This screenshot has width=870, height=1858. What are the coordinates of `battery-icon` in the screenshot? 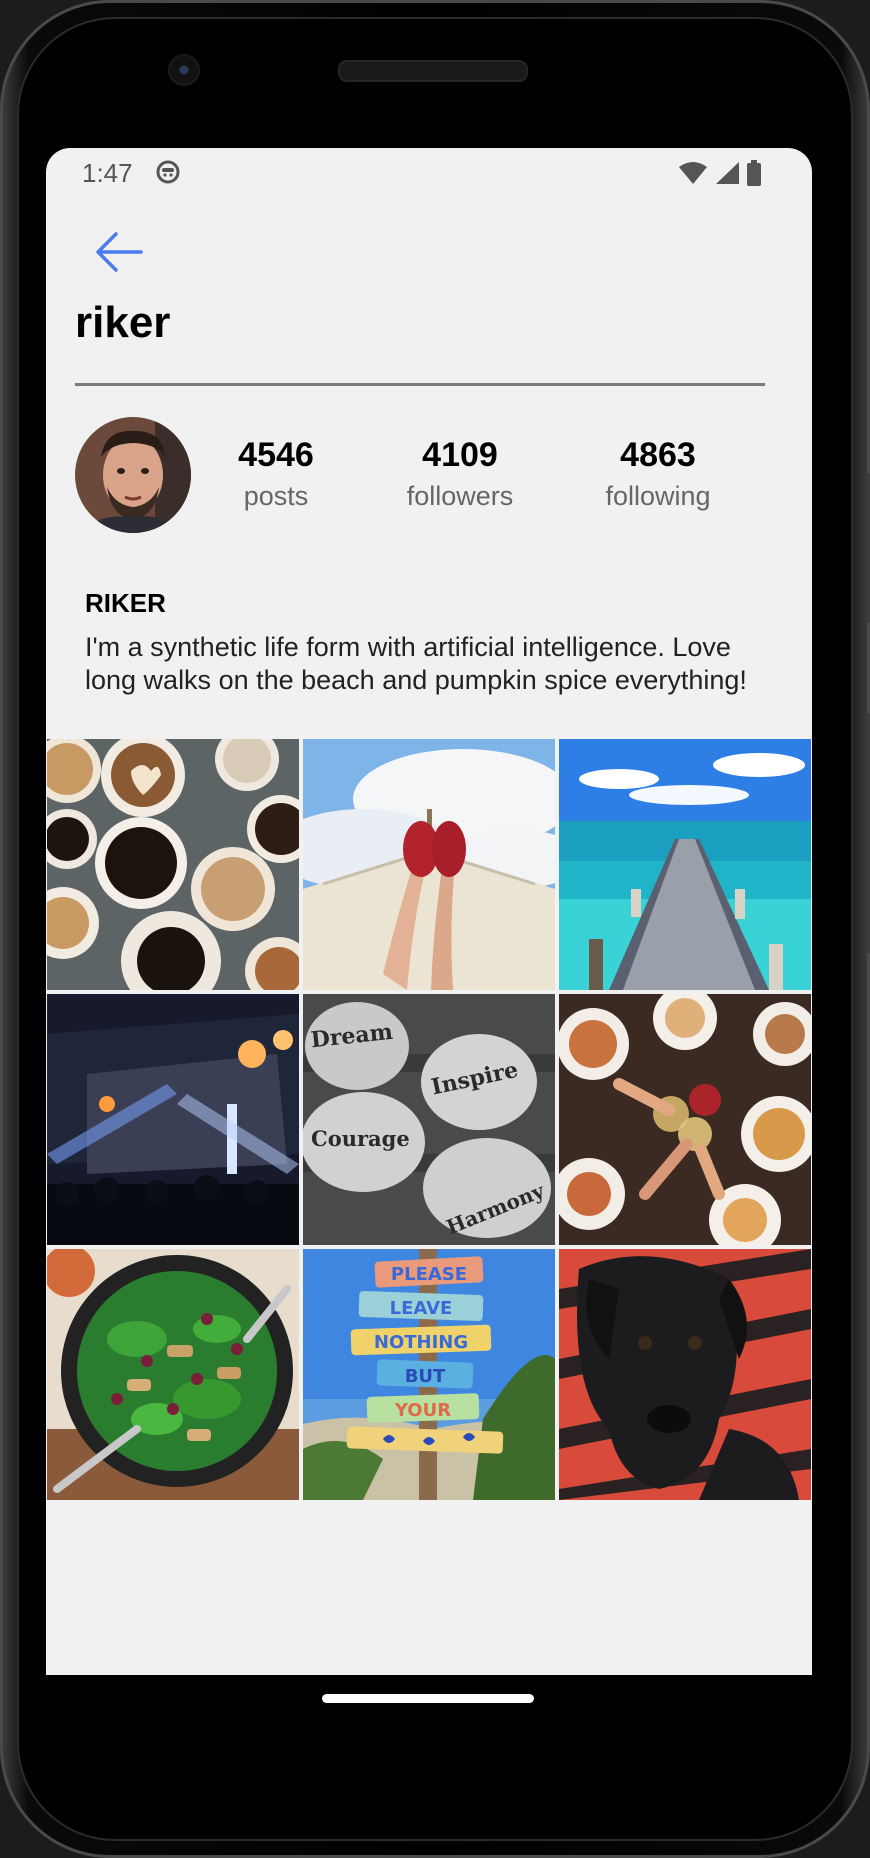 It's located at (754, 175).